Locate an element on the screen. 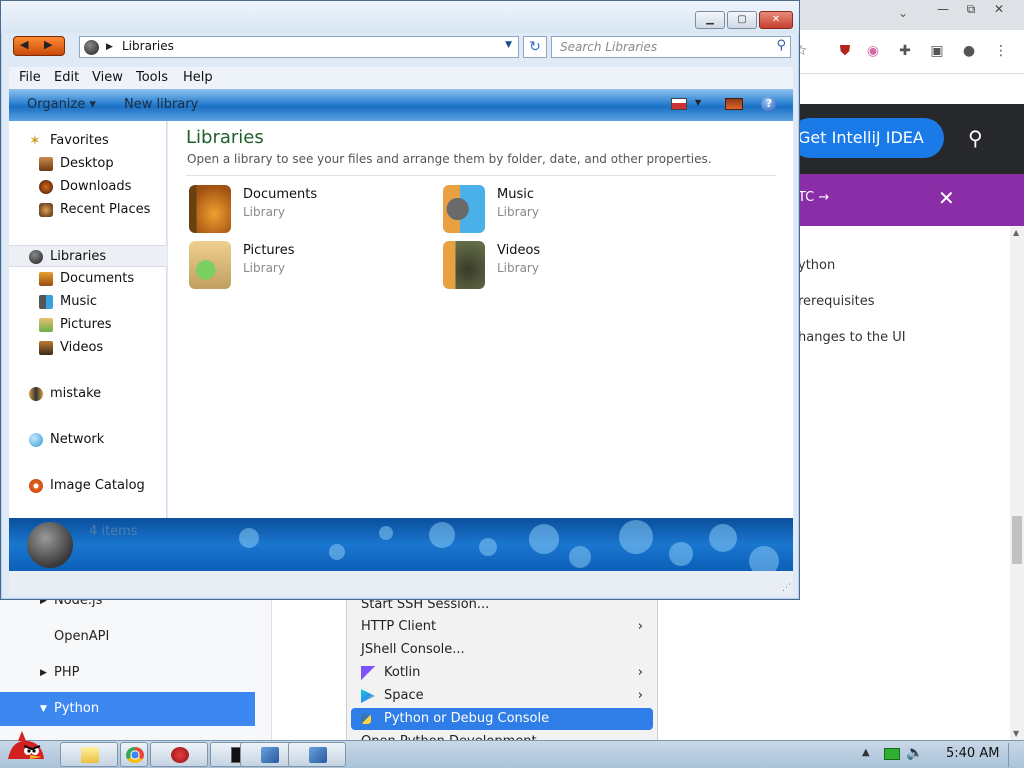 The width and height of the screenshot is (1024, 768). start-button is located at coordinates (27, 748).